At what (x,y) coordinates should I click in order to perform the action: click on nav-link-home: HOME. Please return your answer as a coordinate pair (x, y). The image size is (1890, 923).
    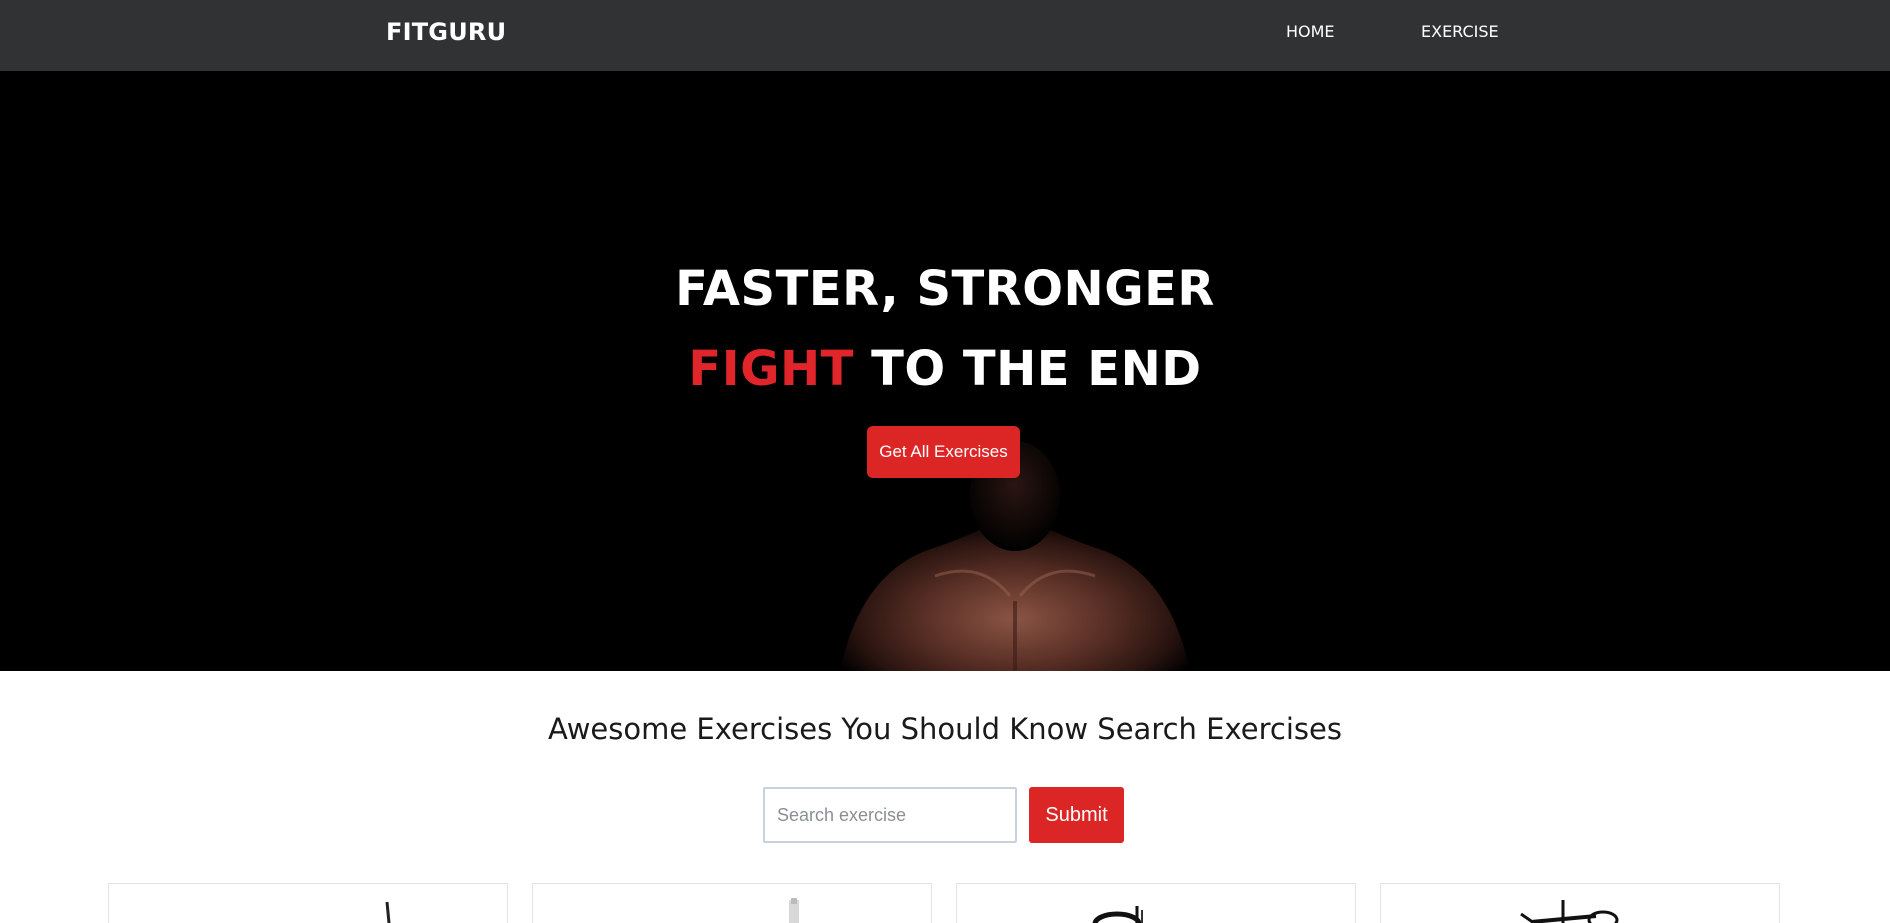
    Looking at the image, I should click on (1310, 31).